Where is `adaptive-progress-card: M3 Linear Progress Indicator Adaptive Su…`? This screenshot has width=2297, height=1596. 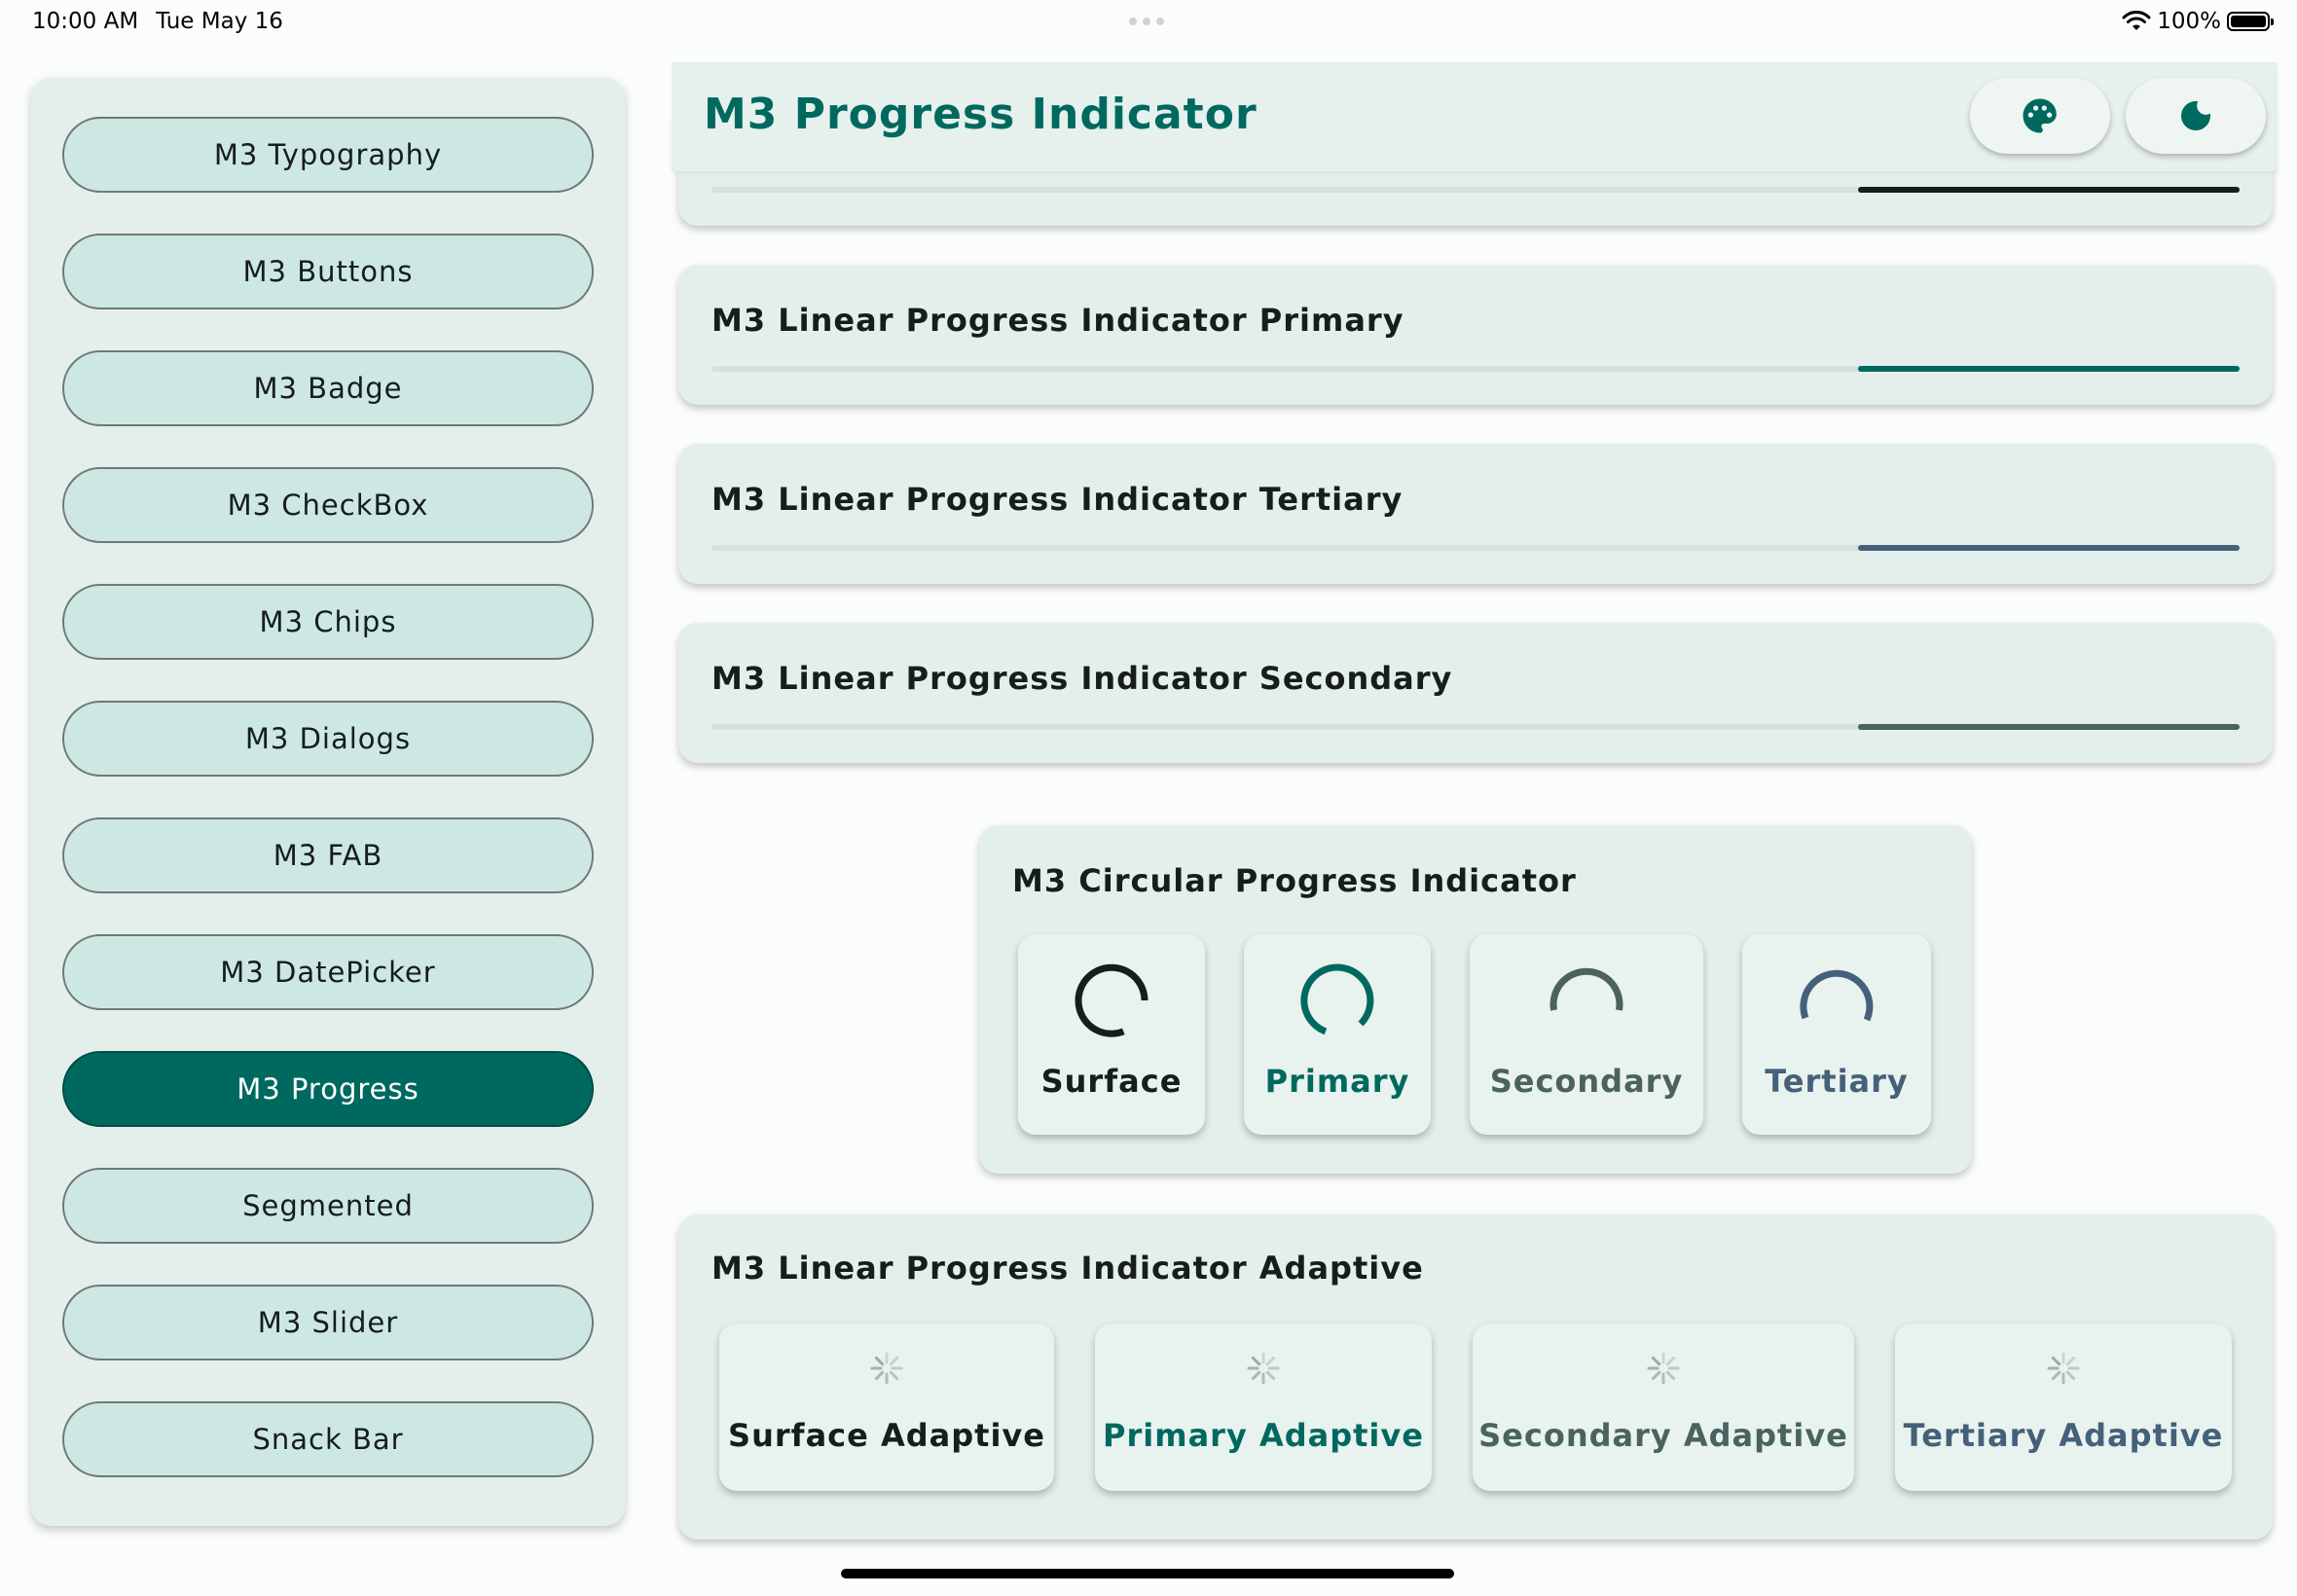
adaptive-progress-card: M3 Linear Progress Indicator Adaptive Su… is located at coordinates (1476, 1377).